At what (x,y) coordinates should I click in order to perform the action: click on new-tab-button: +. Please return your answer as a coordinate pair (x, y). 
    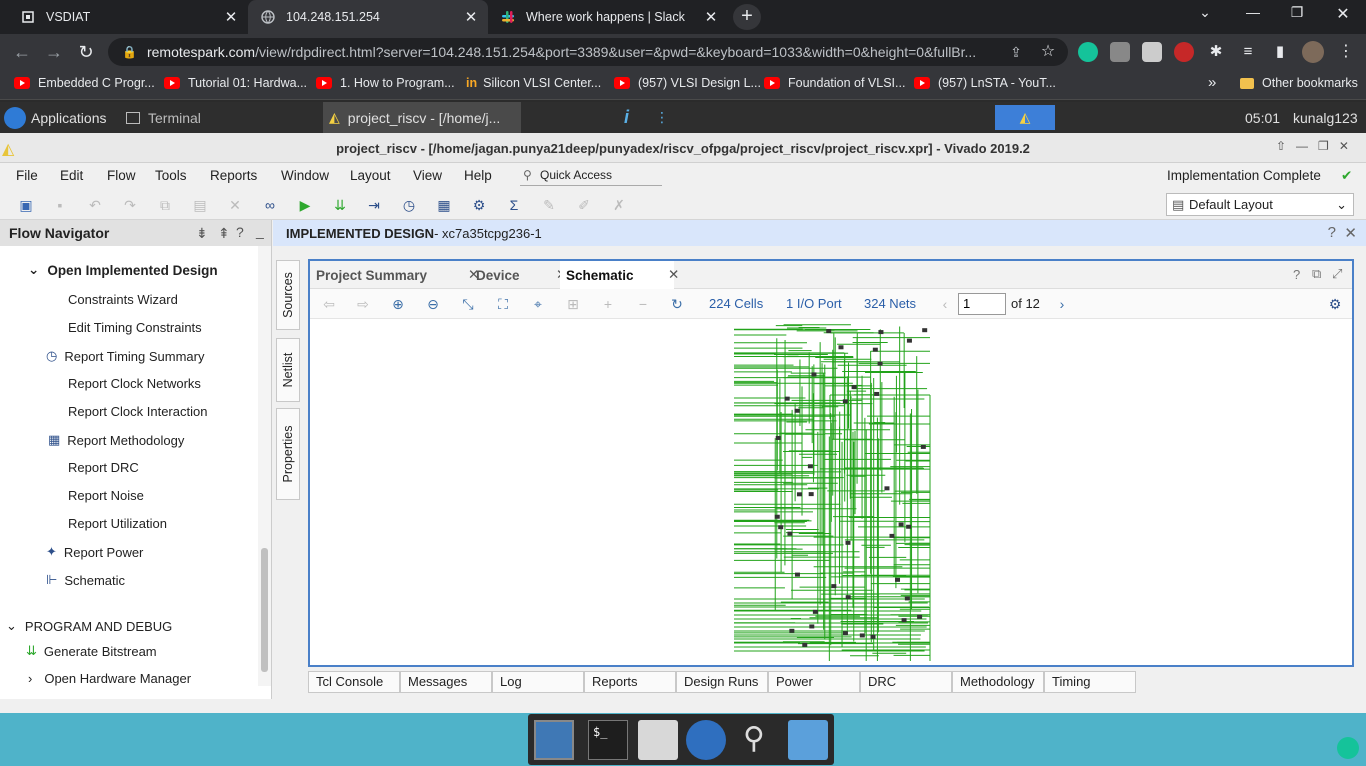
    Looking at the image, I should click on (747, 17).